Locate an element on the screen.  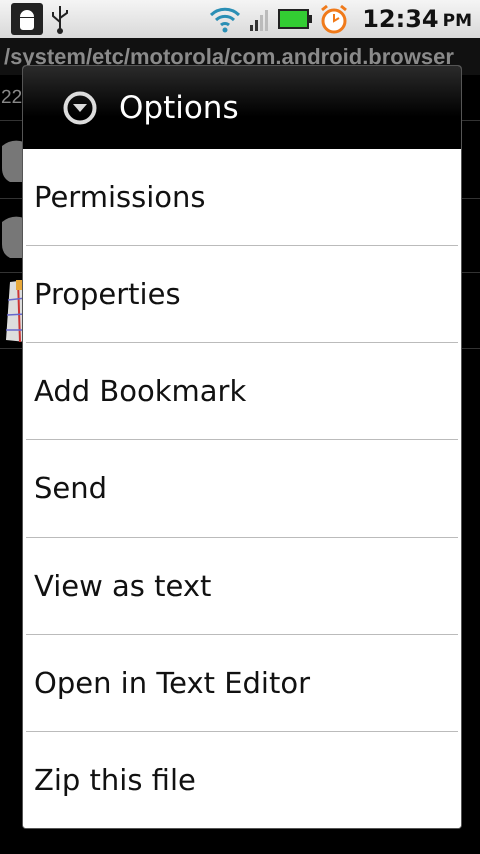
signal-icon is located at coordinates (260, 19).